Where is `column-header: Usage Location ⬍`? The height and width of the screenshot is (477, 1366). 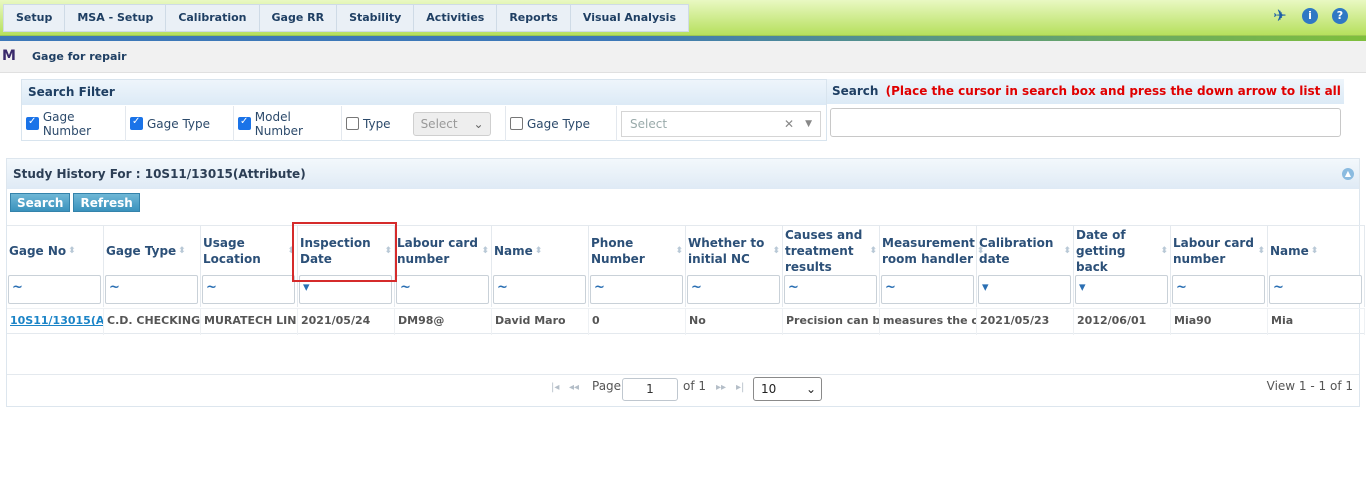 column-header: Usage Location ⬍ is located at coordinates (249, 250).